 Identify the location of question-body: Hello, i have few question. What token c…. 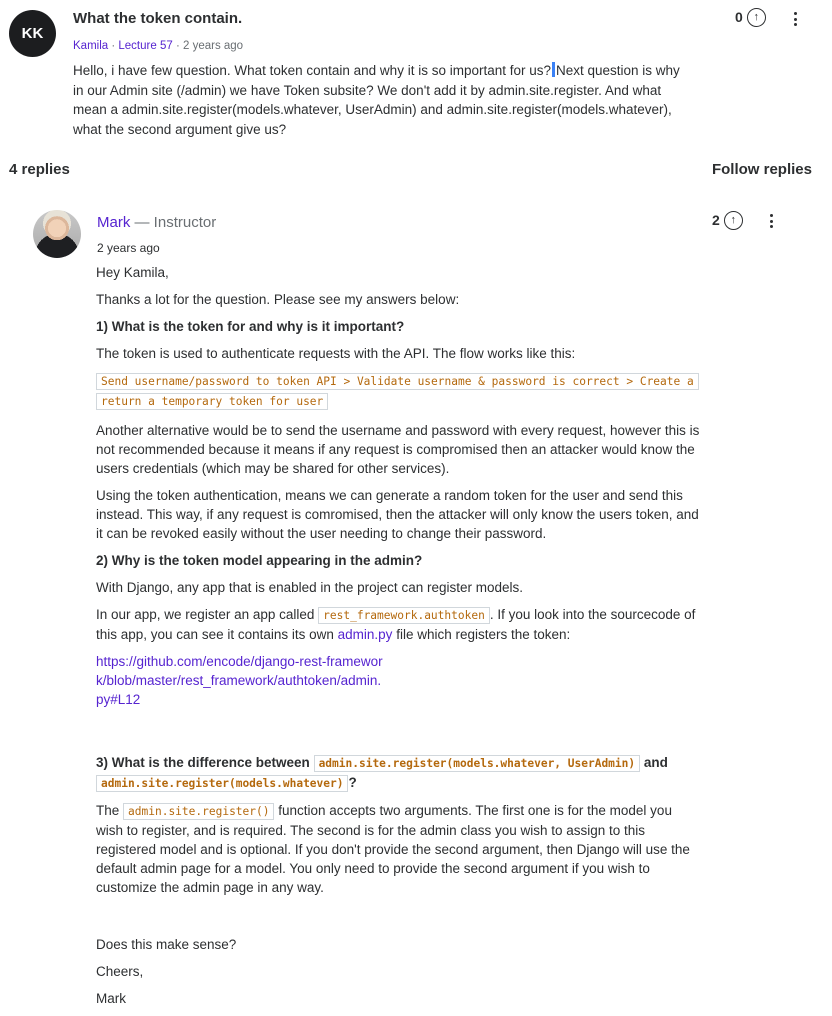
(378, 100).